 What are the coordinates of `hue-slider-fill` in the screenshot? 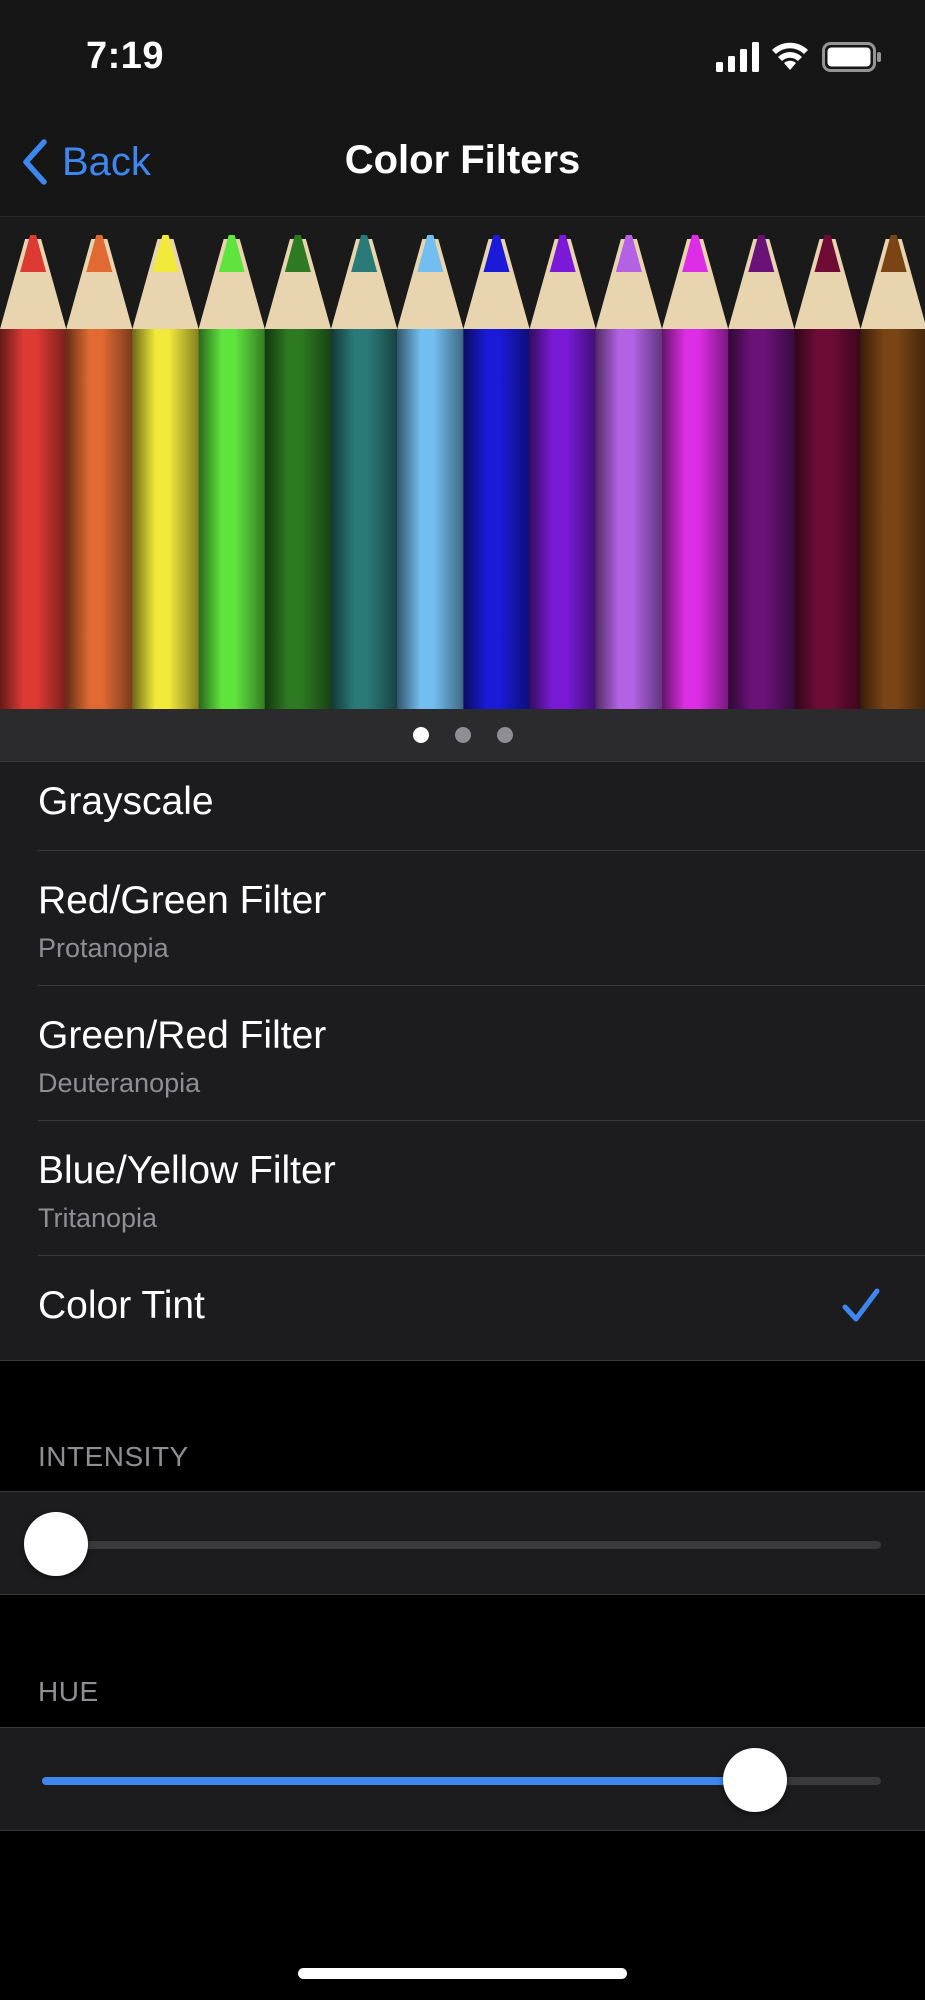 It's located at (399, 1781).